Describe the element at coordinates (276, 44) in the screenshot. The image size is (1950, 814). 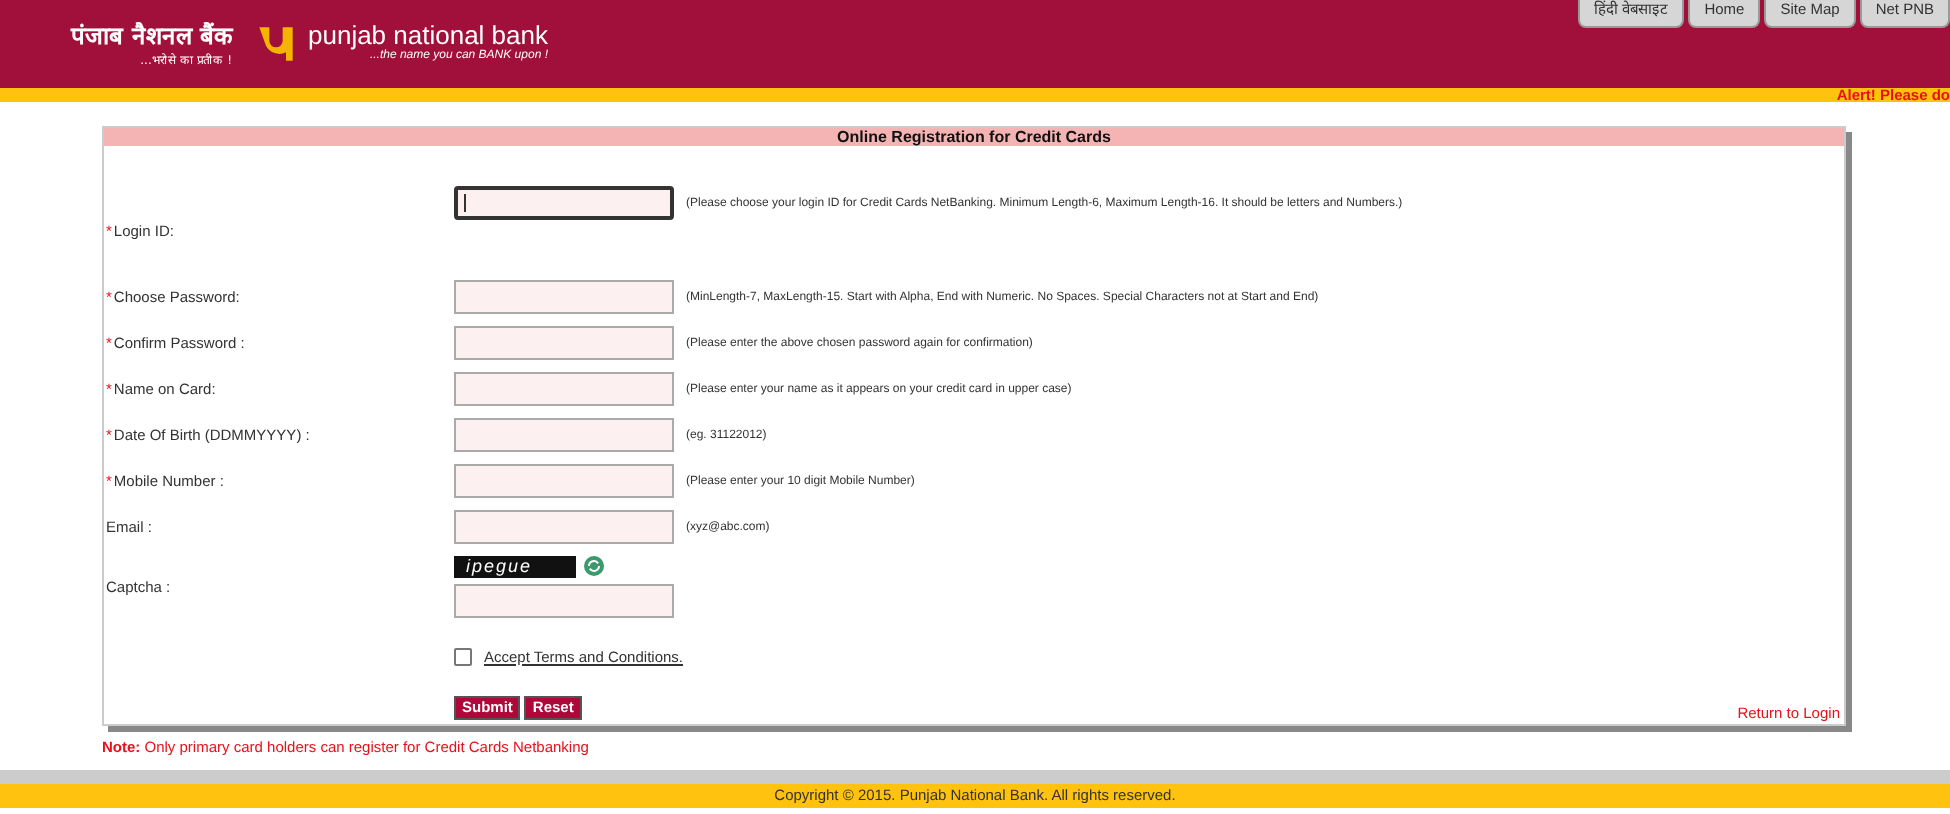
I see `logo-icon` at that location.